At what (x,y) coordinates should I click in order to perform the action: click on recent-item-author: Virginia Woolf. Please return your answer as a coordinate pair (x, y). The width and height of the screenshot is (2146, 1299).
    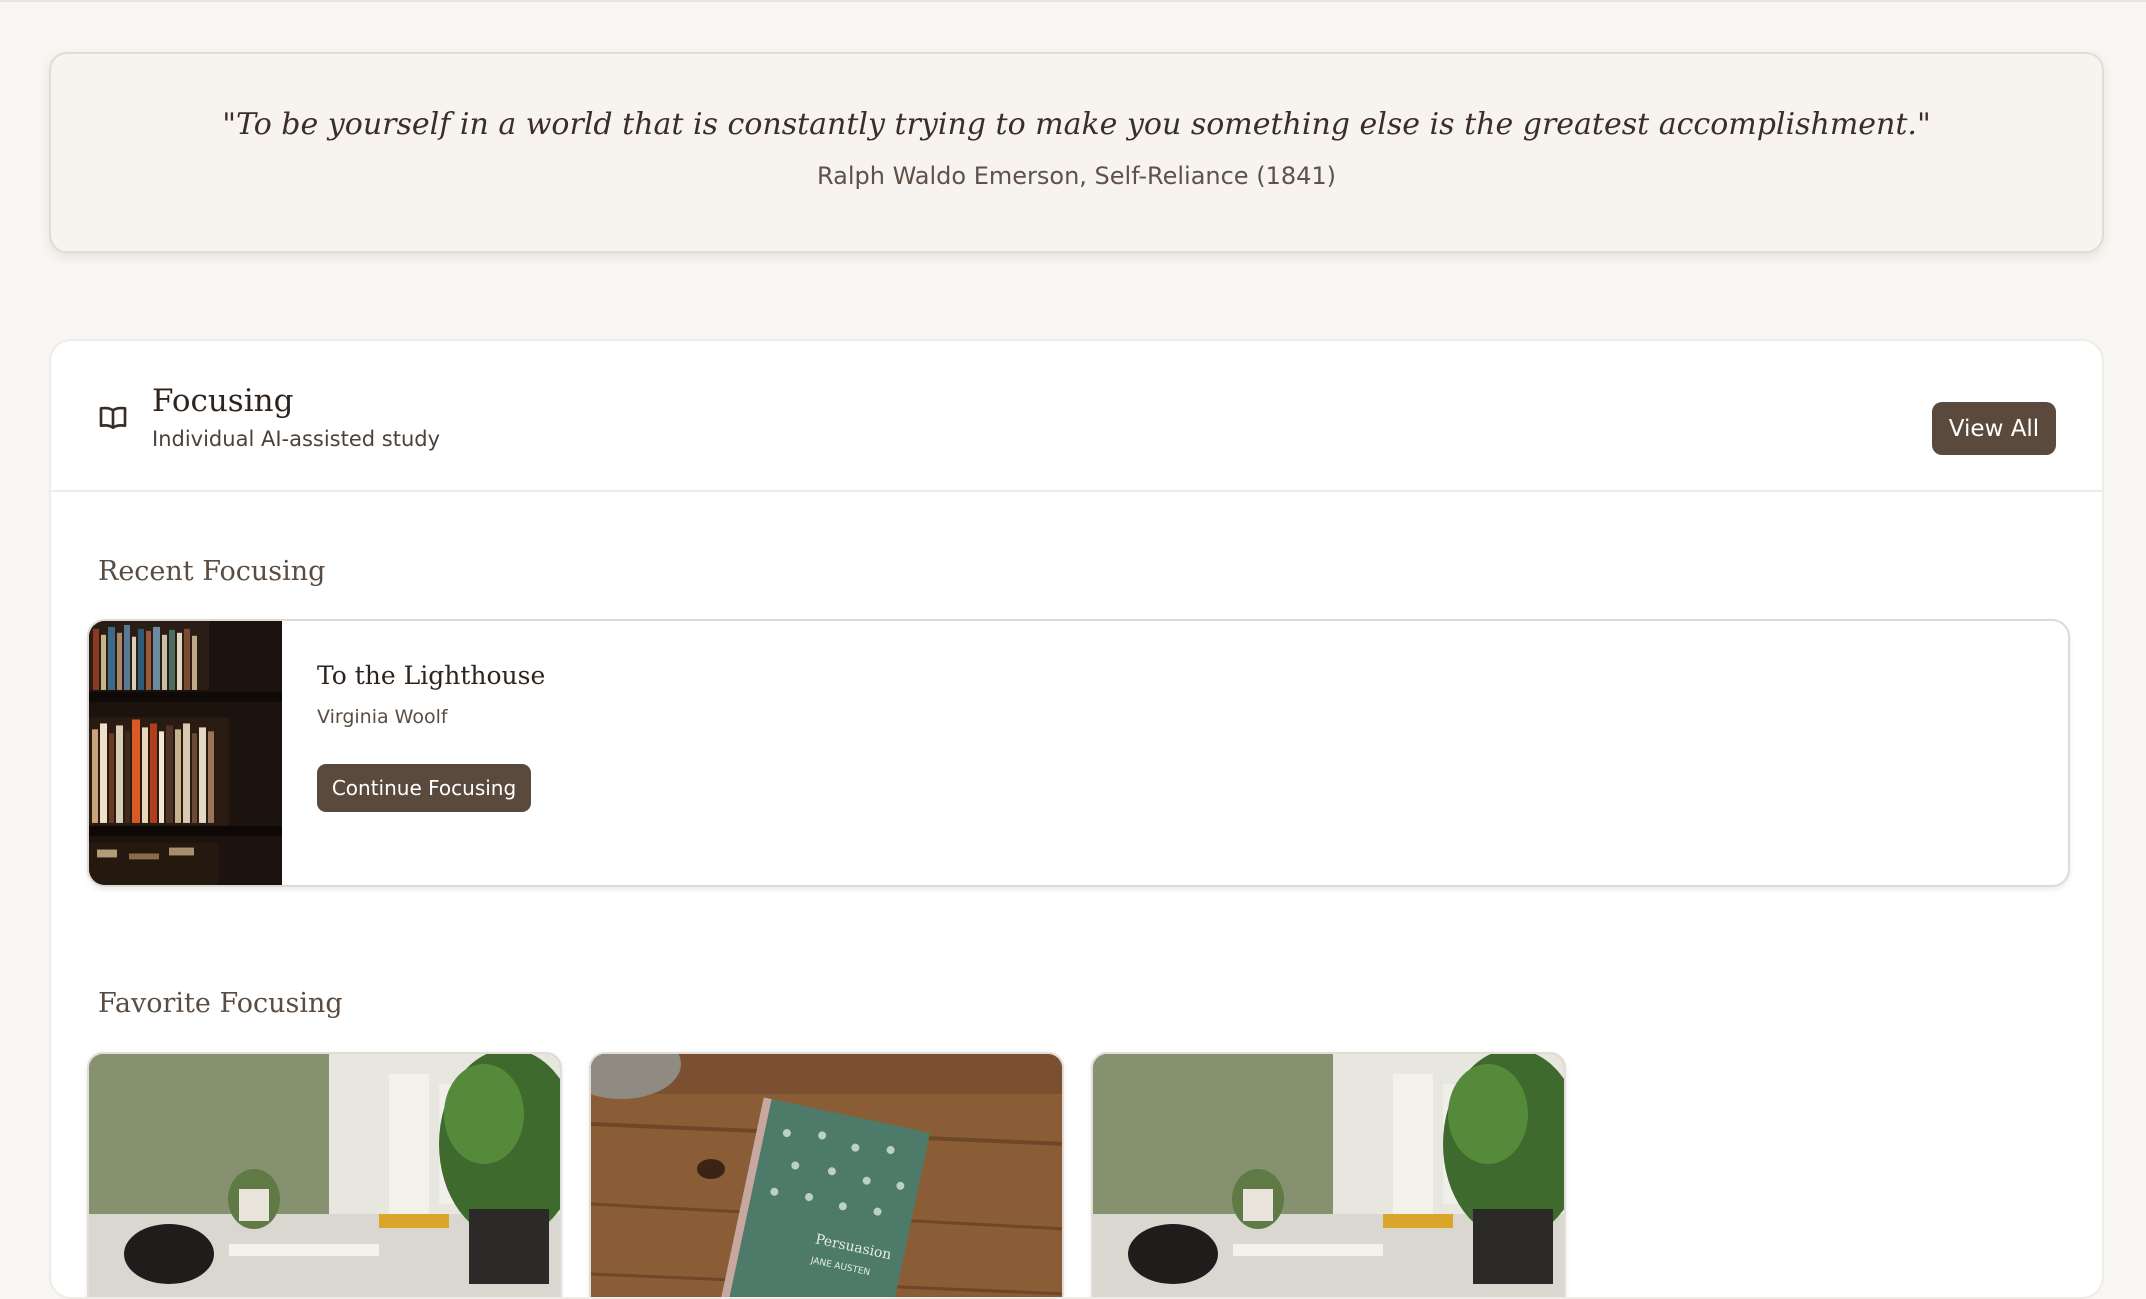
    Looking at the image, I should click on (382, 717).